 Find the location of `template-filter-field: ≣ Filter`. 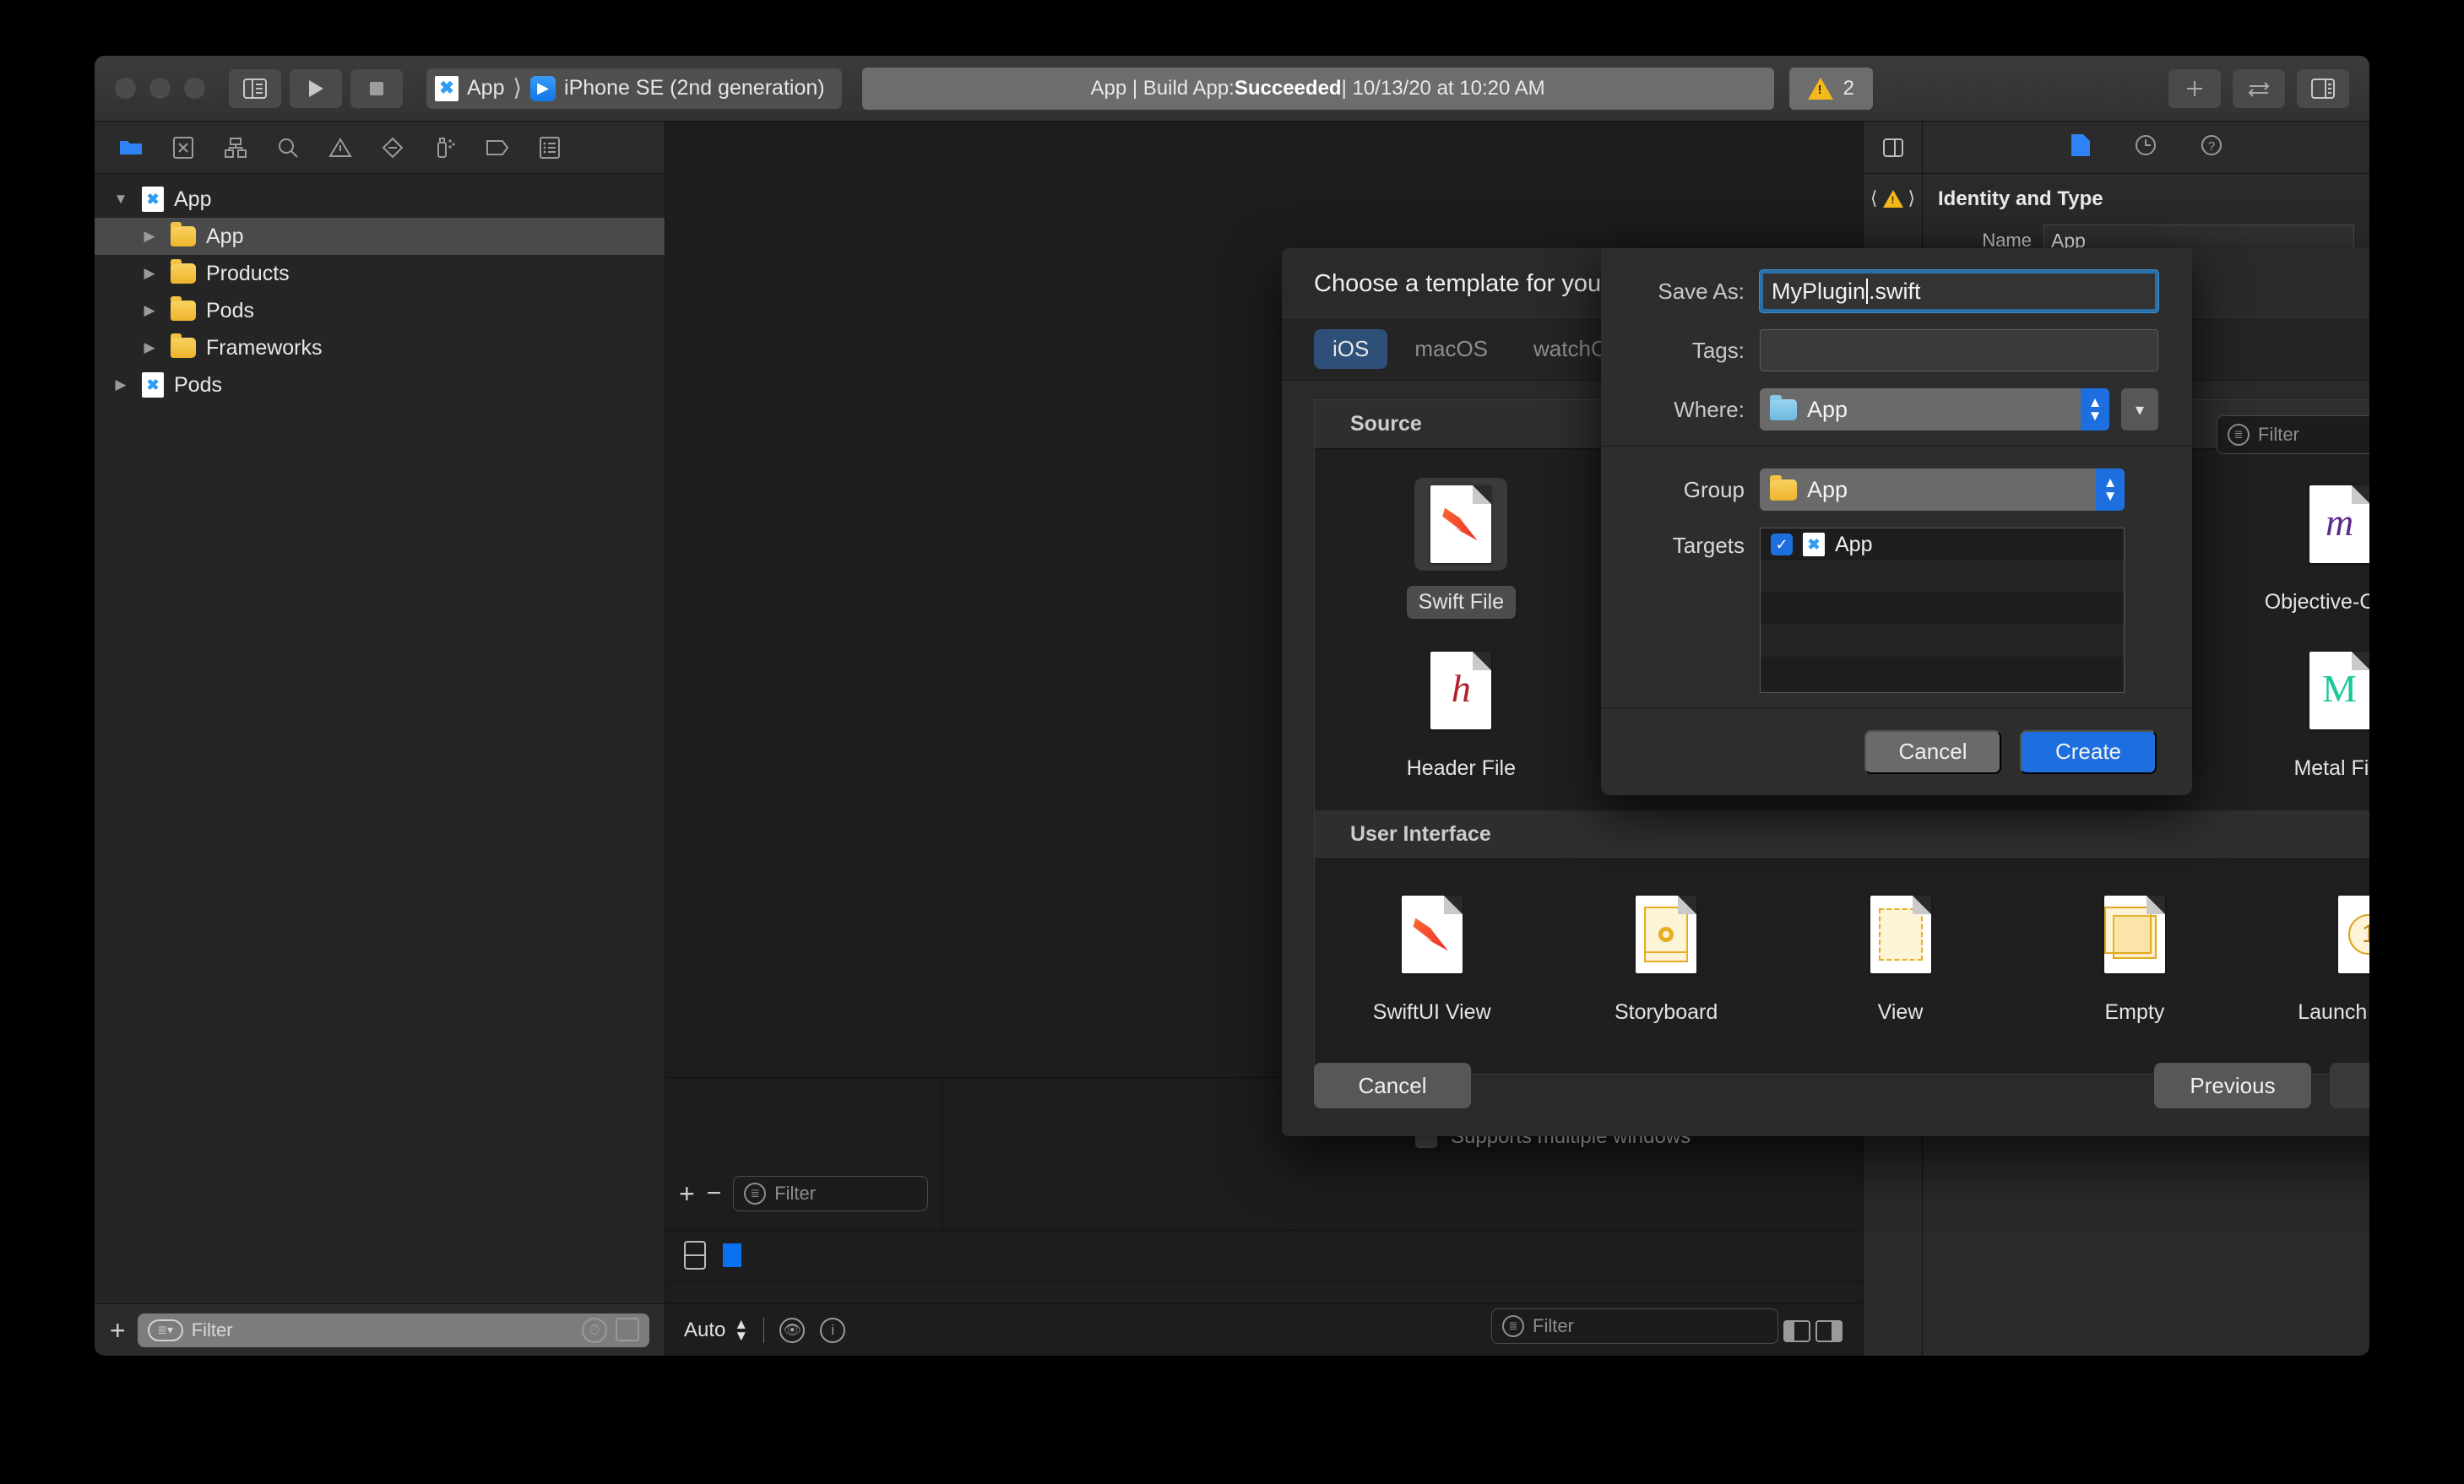

template-filter-field: ≣ Filter is located at coordinates (2293, 434).